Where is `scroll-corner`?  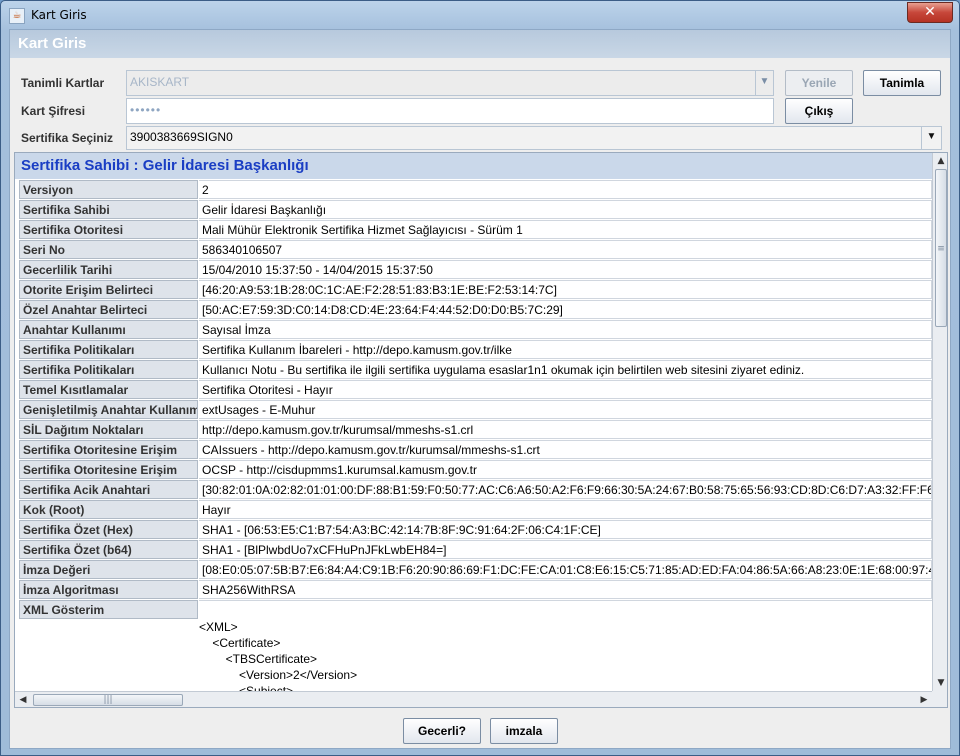
scroll-corner is located at coordinates (939, 699).